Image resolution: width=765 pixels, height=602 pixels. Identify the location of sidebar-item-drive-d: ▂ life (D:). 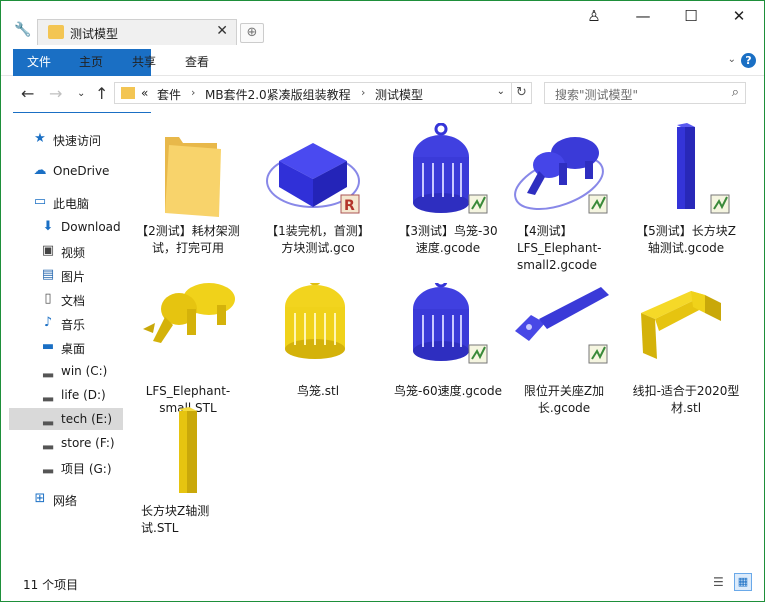
(66, 395).